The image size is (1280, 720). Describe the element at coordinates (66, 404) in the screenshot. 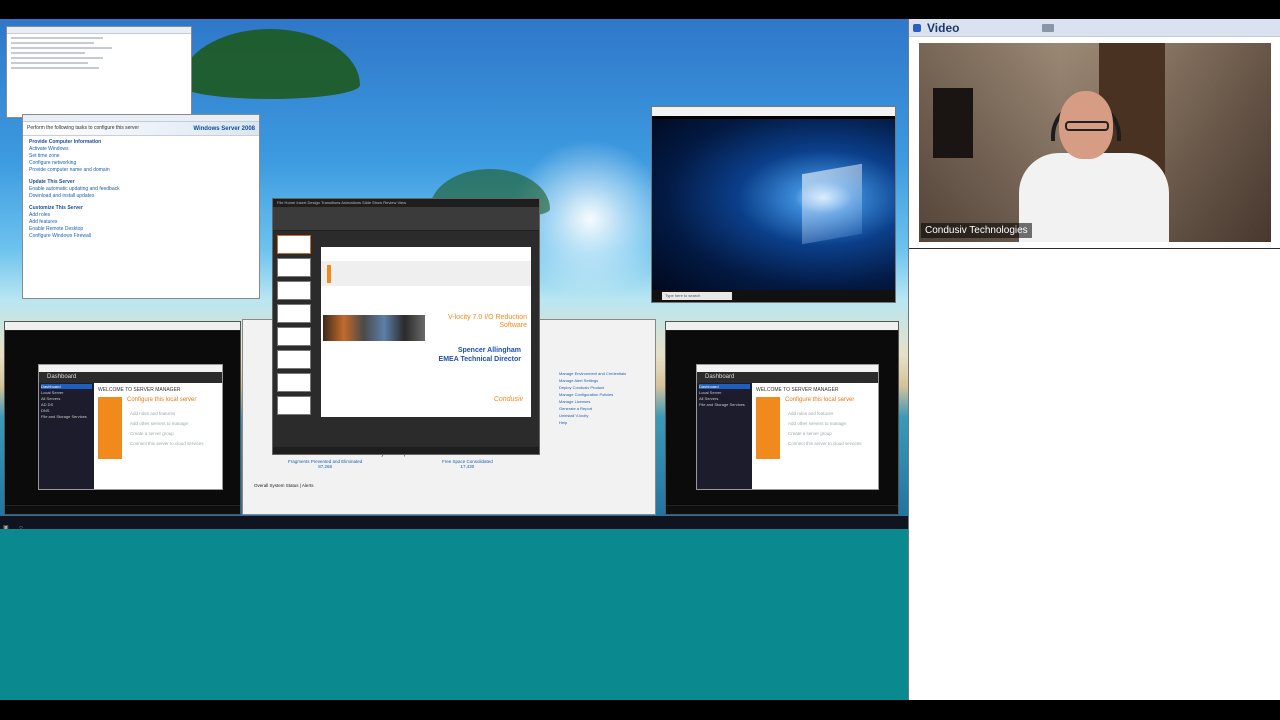

I see `sidebar-item-ad-ds: AD DS` at that location.